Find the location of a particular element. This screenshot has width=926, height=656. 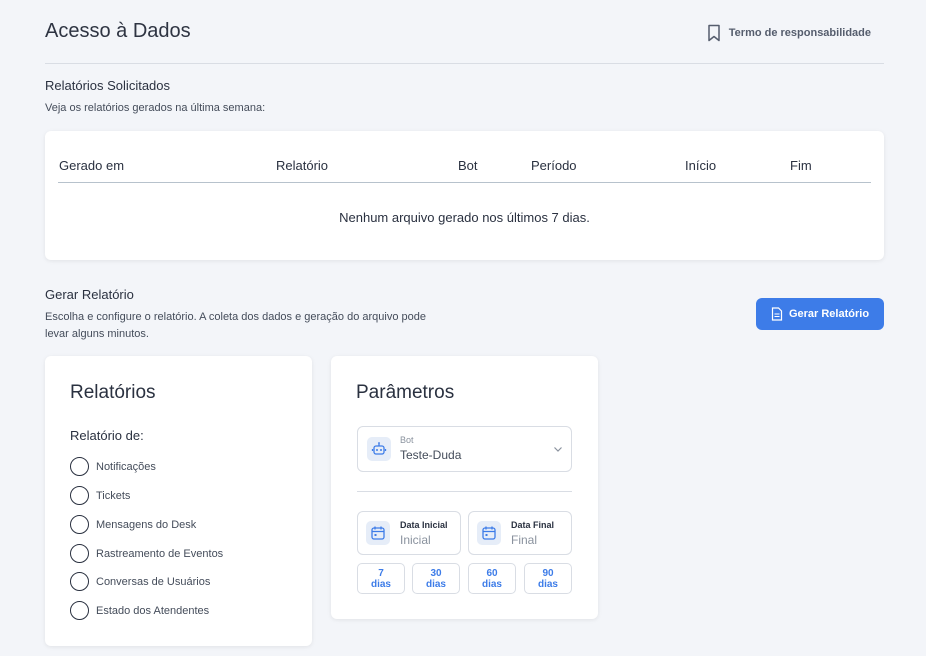

preset-number: 30 is located at coordinates (436, 573).